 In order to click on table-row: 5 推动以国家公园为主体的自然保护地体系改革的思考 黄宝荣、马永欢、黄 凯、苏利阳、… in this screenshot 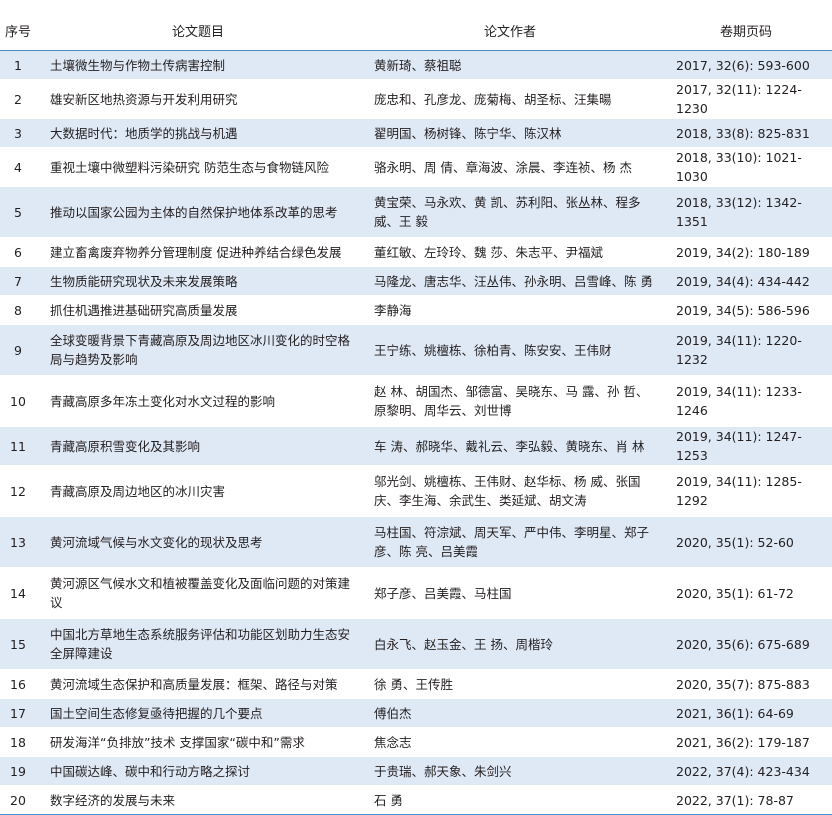, I will do `click(416, 212)`.